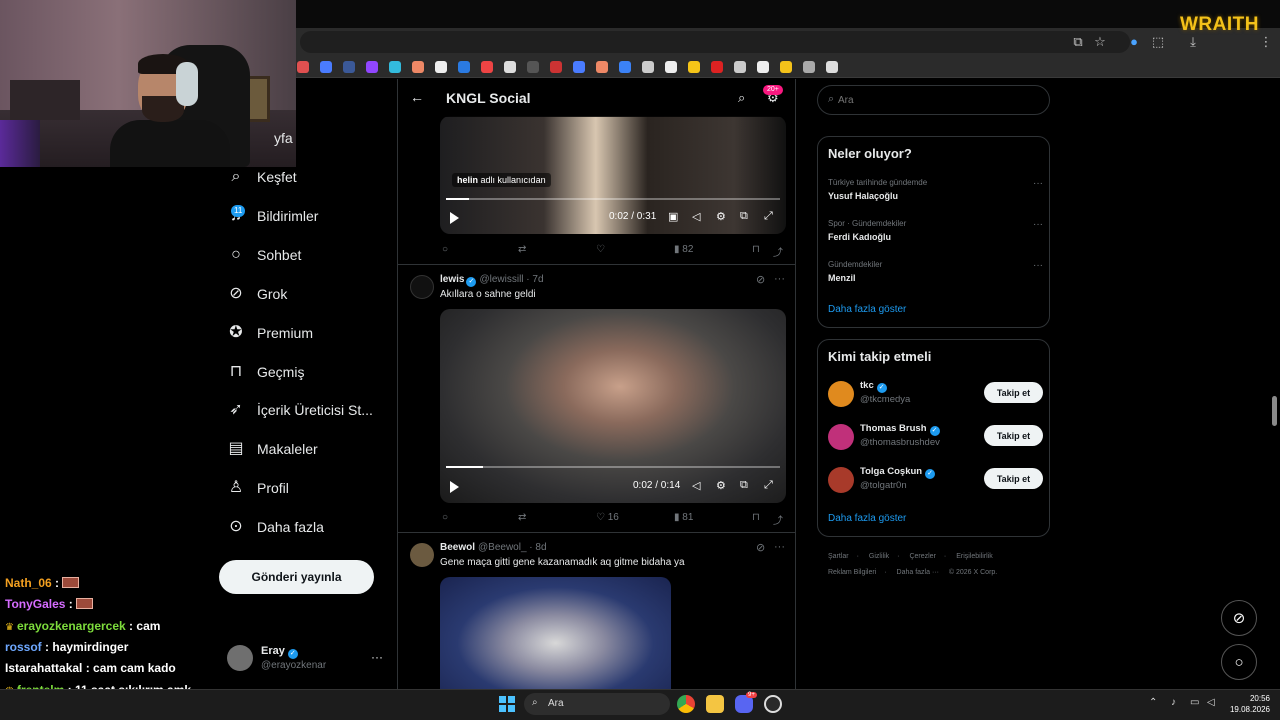 Image resolution: width=1280 pixels, height=720 pixels. What do you see at coordinates (1158, 42) in the screenshot?
I see `extensions-puzzle-icon: ⬚` at bounding box center [1158, 42].